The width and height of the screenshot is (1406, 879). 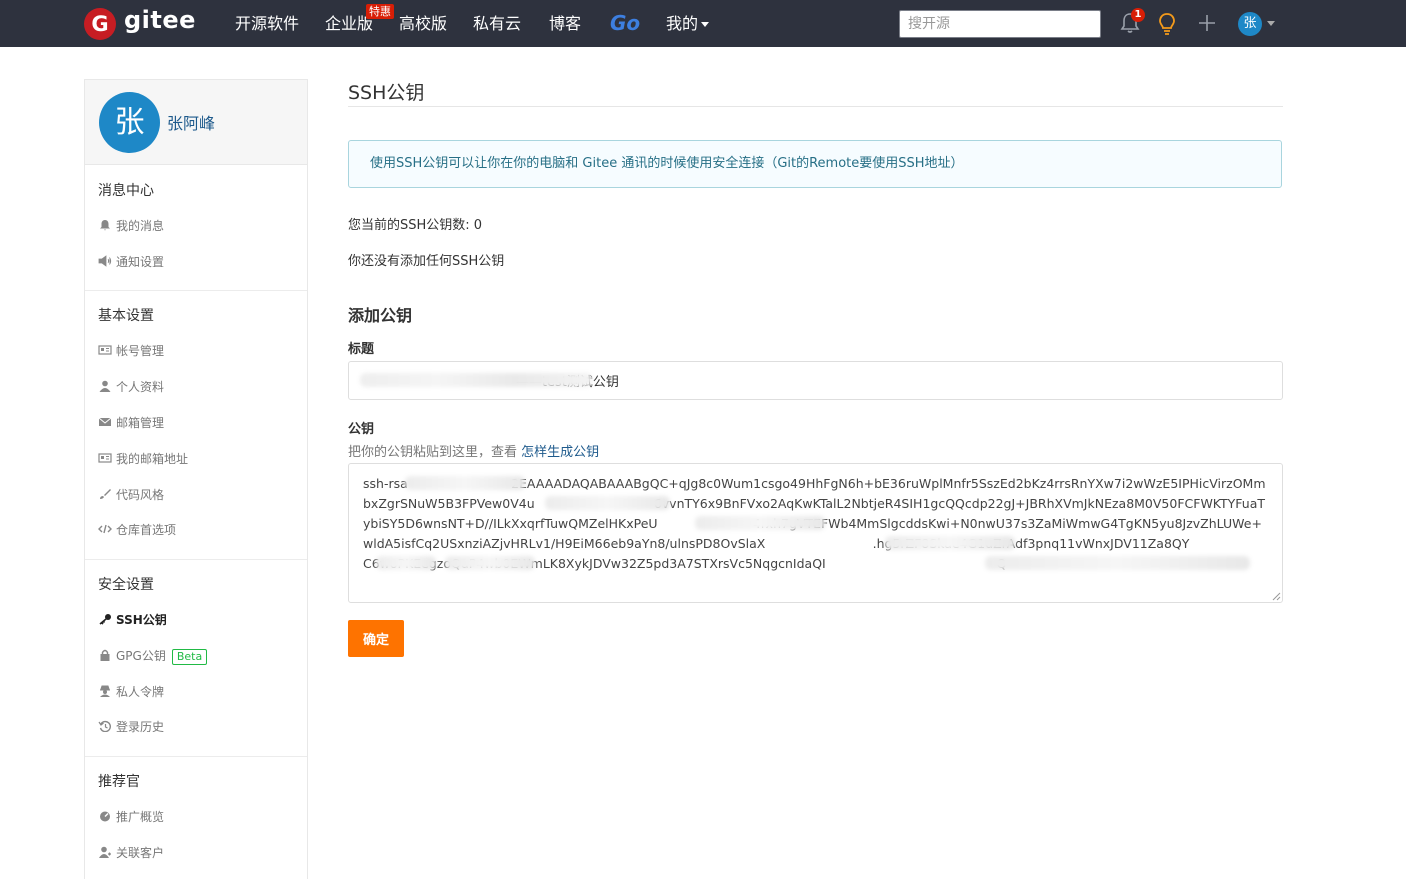 What do you see at coordinates (140, 387) in the screenshot?
I see `sidebar-item-label: 个人资料` at bounding box center [140, 387].